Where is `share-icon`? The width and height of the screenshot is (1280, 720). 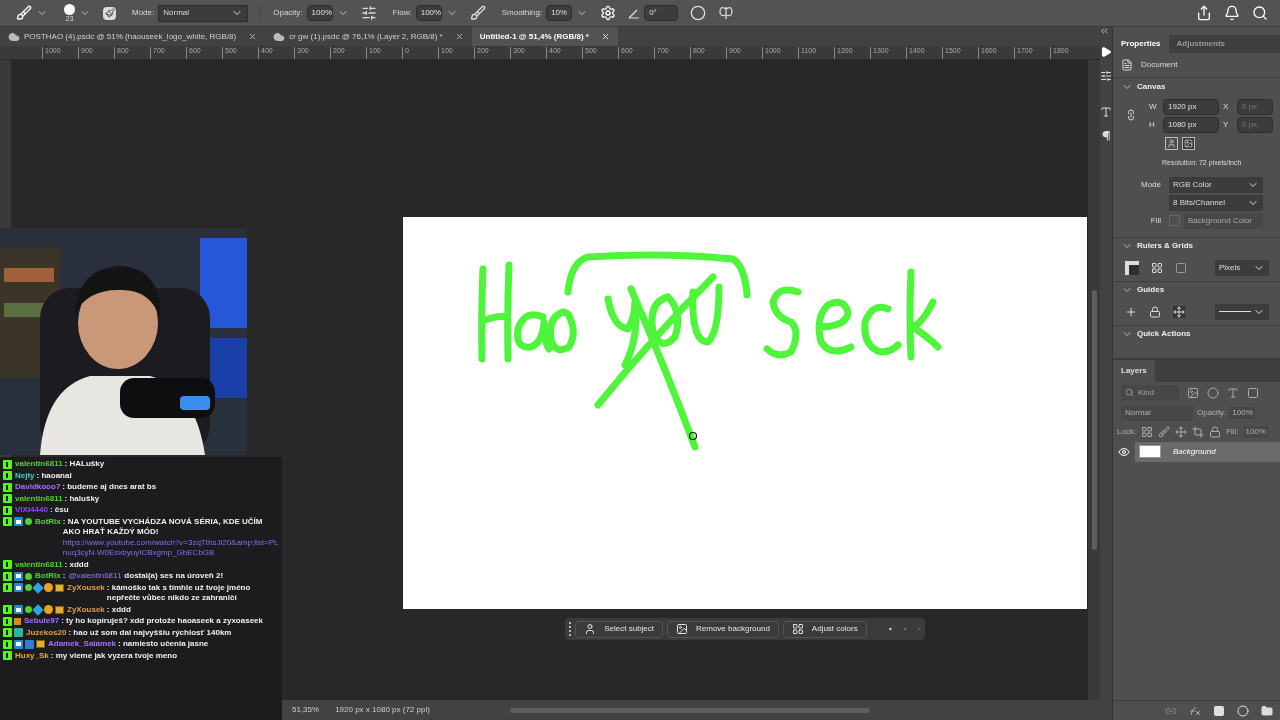 share-icon is located at coordinates (1204, 13).